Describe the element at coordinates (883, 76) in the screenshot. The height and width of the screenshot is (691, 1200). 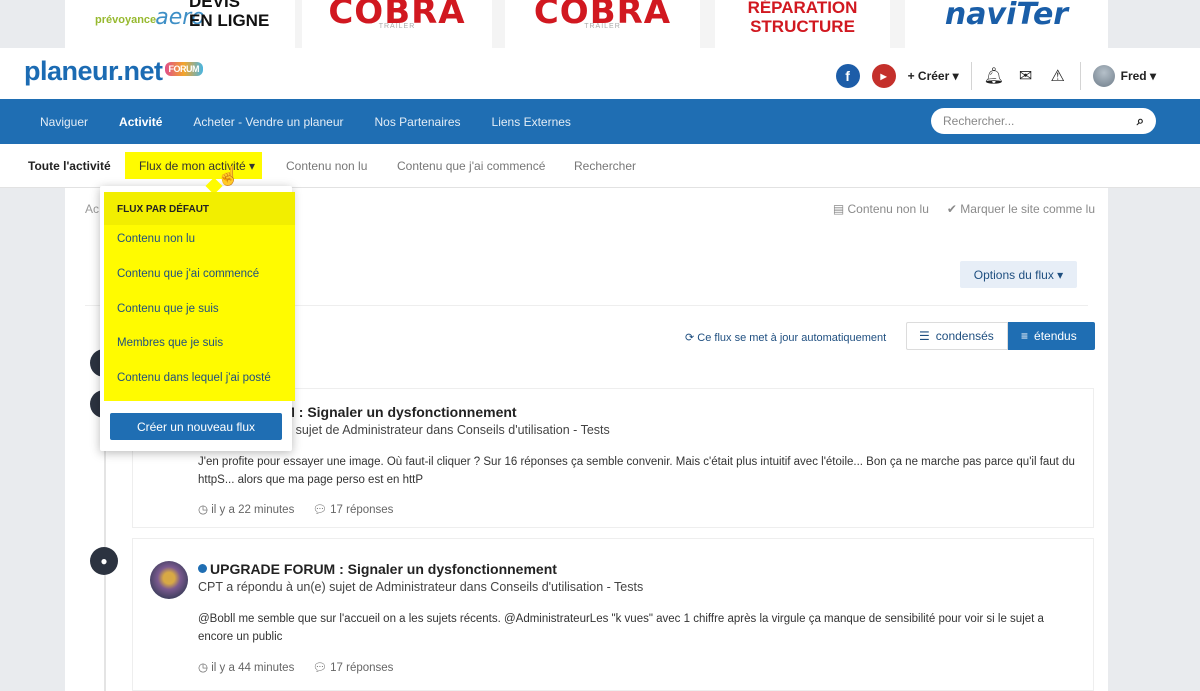
I see `youtube-icon: ▶` at that location.